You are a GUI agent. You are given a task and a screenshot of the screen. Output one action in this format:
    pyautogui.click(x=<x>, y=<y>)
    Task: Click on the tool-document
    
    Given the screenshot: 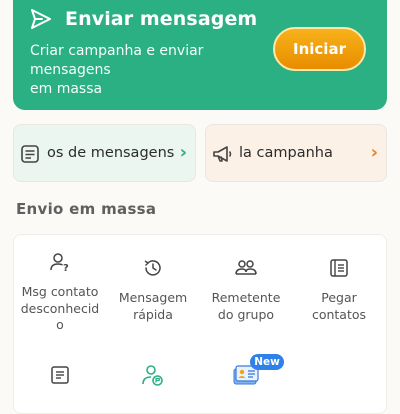 What is the action you would take?
    pyautogui.click(x=60, y=375)
    